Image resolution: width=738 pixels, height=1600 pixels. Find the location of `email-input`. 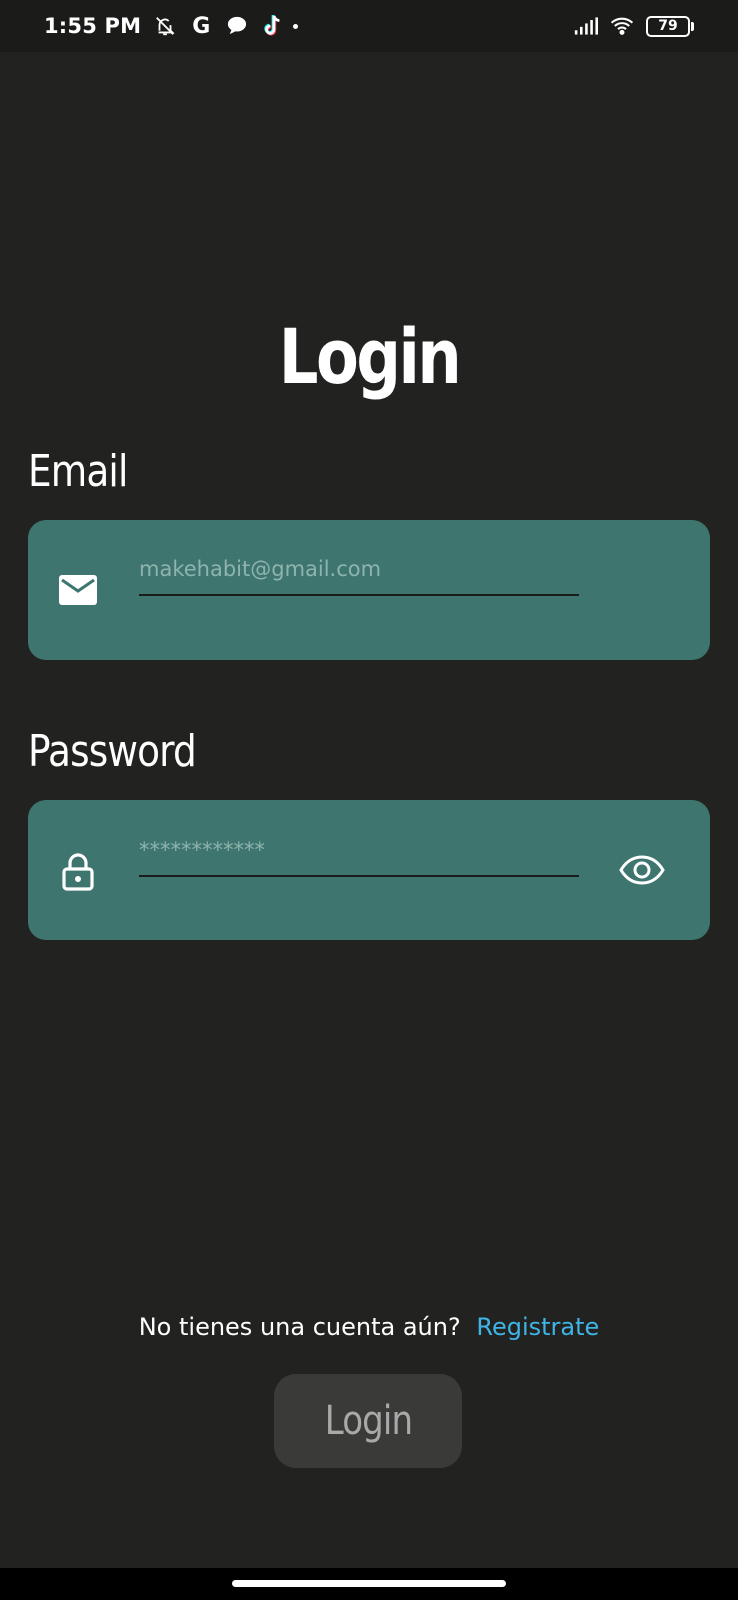

email-input is located at coordinates (359, 574).